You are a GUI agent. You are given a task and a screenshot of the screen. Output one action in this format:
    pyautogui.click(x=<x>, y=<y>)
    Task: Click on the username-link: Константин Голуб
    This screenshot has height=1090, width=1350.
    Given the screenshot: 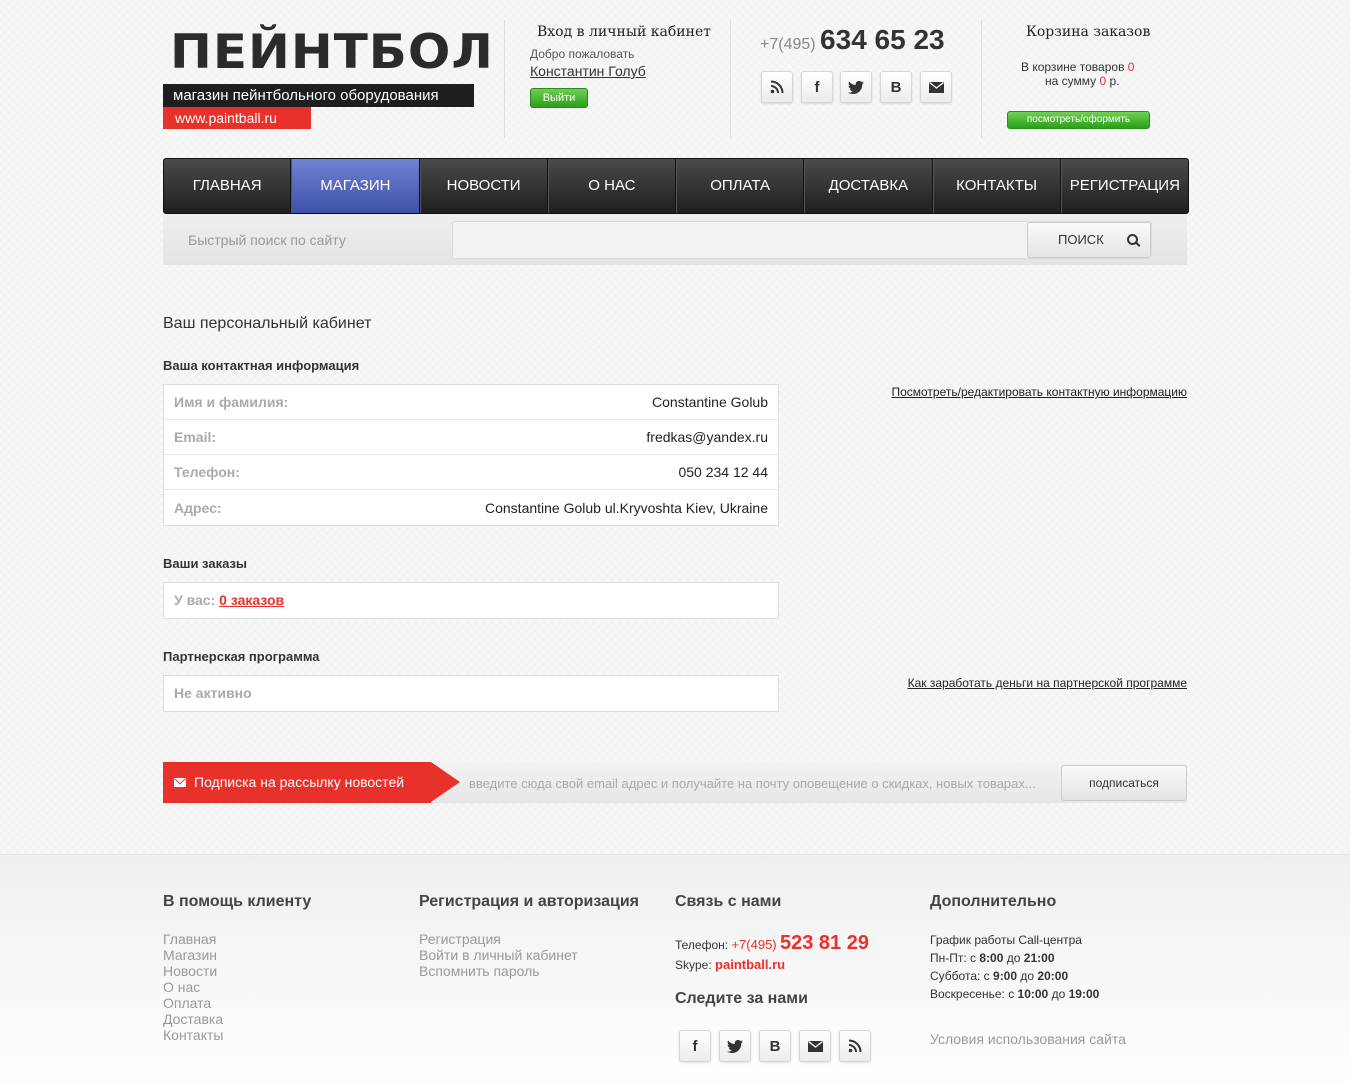 What is the action you would take?
    pyautogui.click(x=588, y=71)
    